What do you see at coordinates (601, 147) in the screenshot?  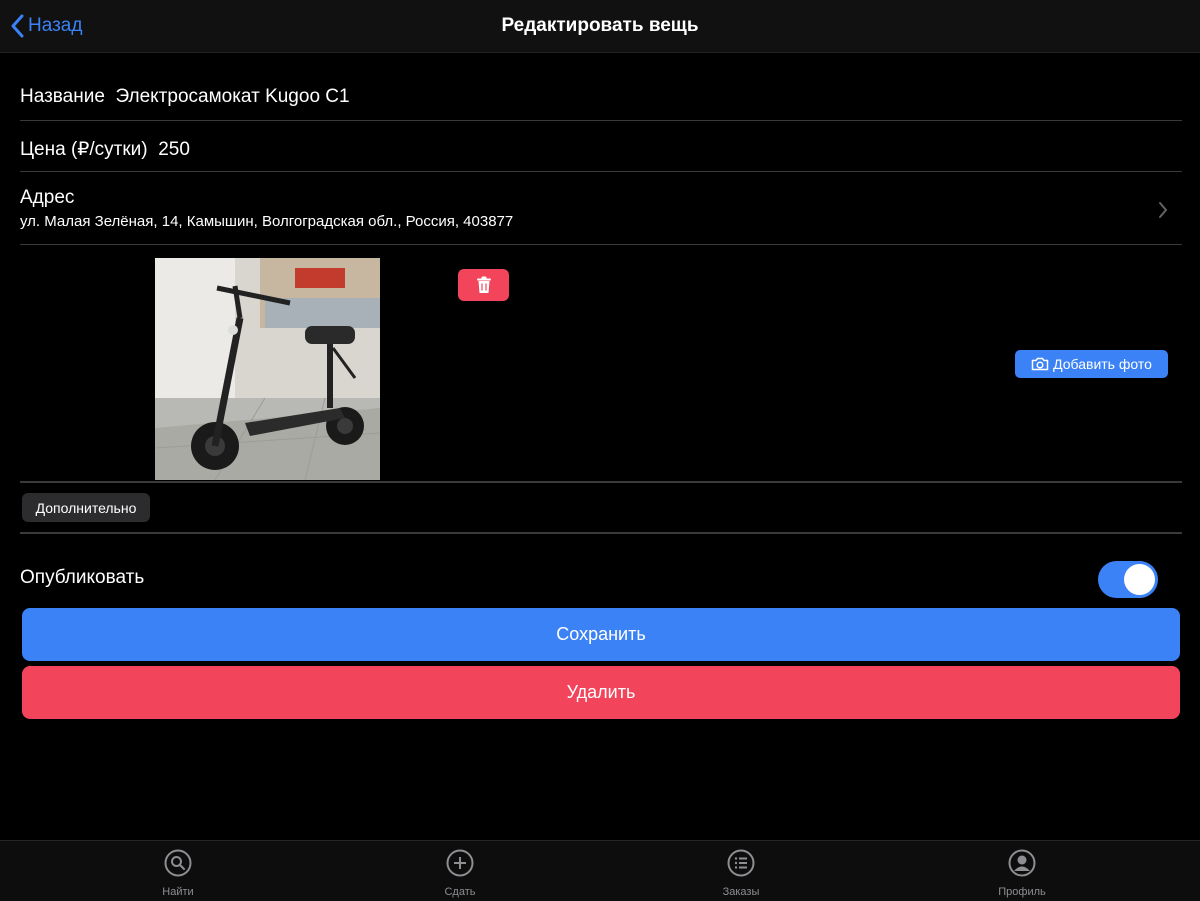 I see `price-row: Цена (₽/сутки) 250` at bounding box center [601, 147].